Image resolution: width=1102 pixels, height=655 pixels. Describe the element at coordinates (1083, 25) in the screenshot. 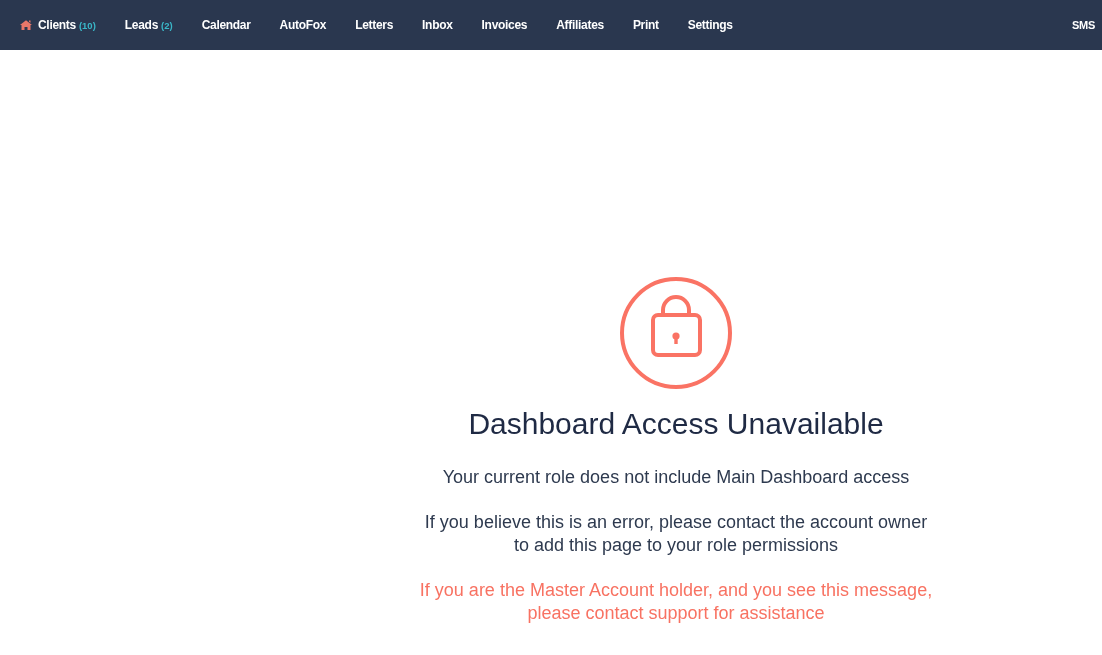

I see `nav-link: SMS` at that location.